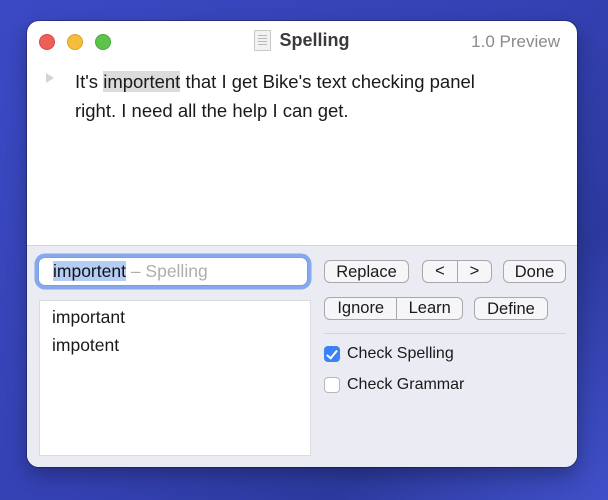 Image resolution: width=608 pixels, height=500 pixels. Describe the element at coordinates (166, 271) in the screenshot. I see `word-input-hint: – Spelling` at that location.